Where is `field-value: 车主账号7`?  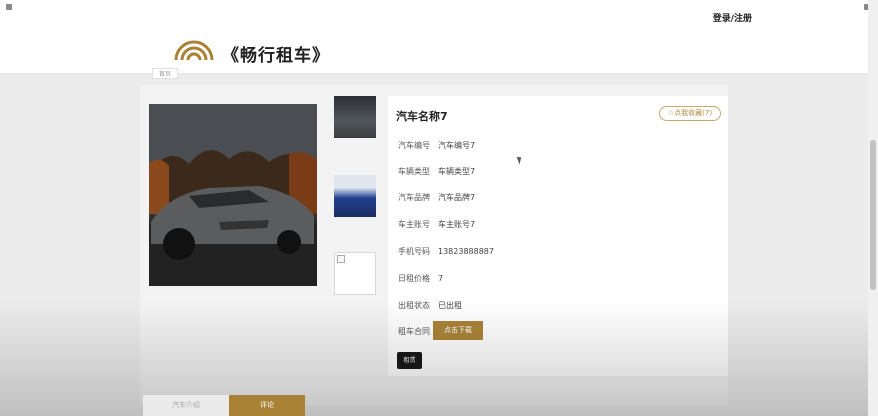 field-value: 车主账号7 is located at coordinates (457, 224).